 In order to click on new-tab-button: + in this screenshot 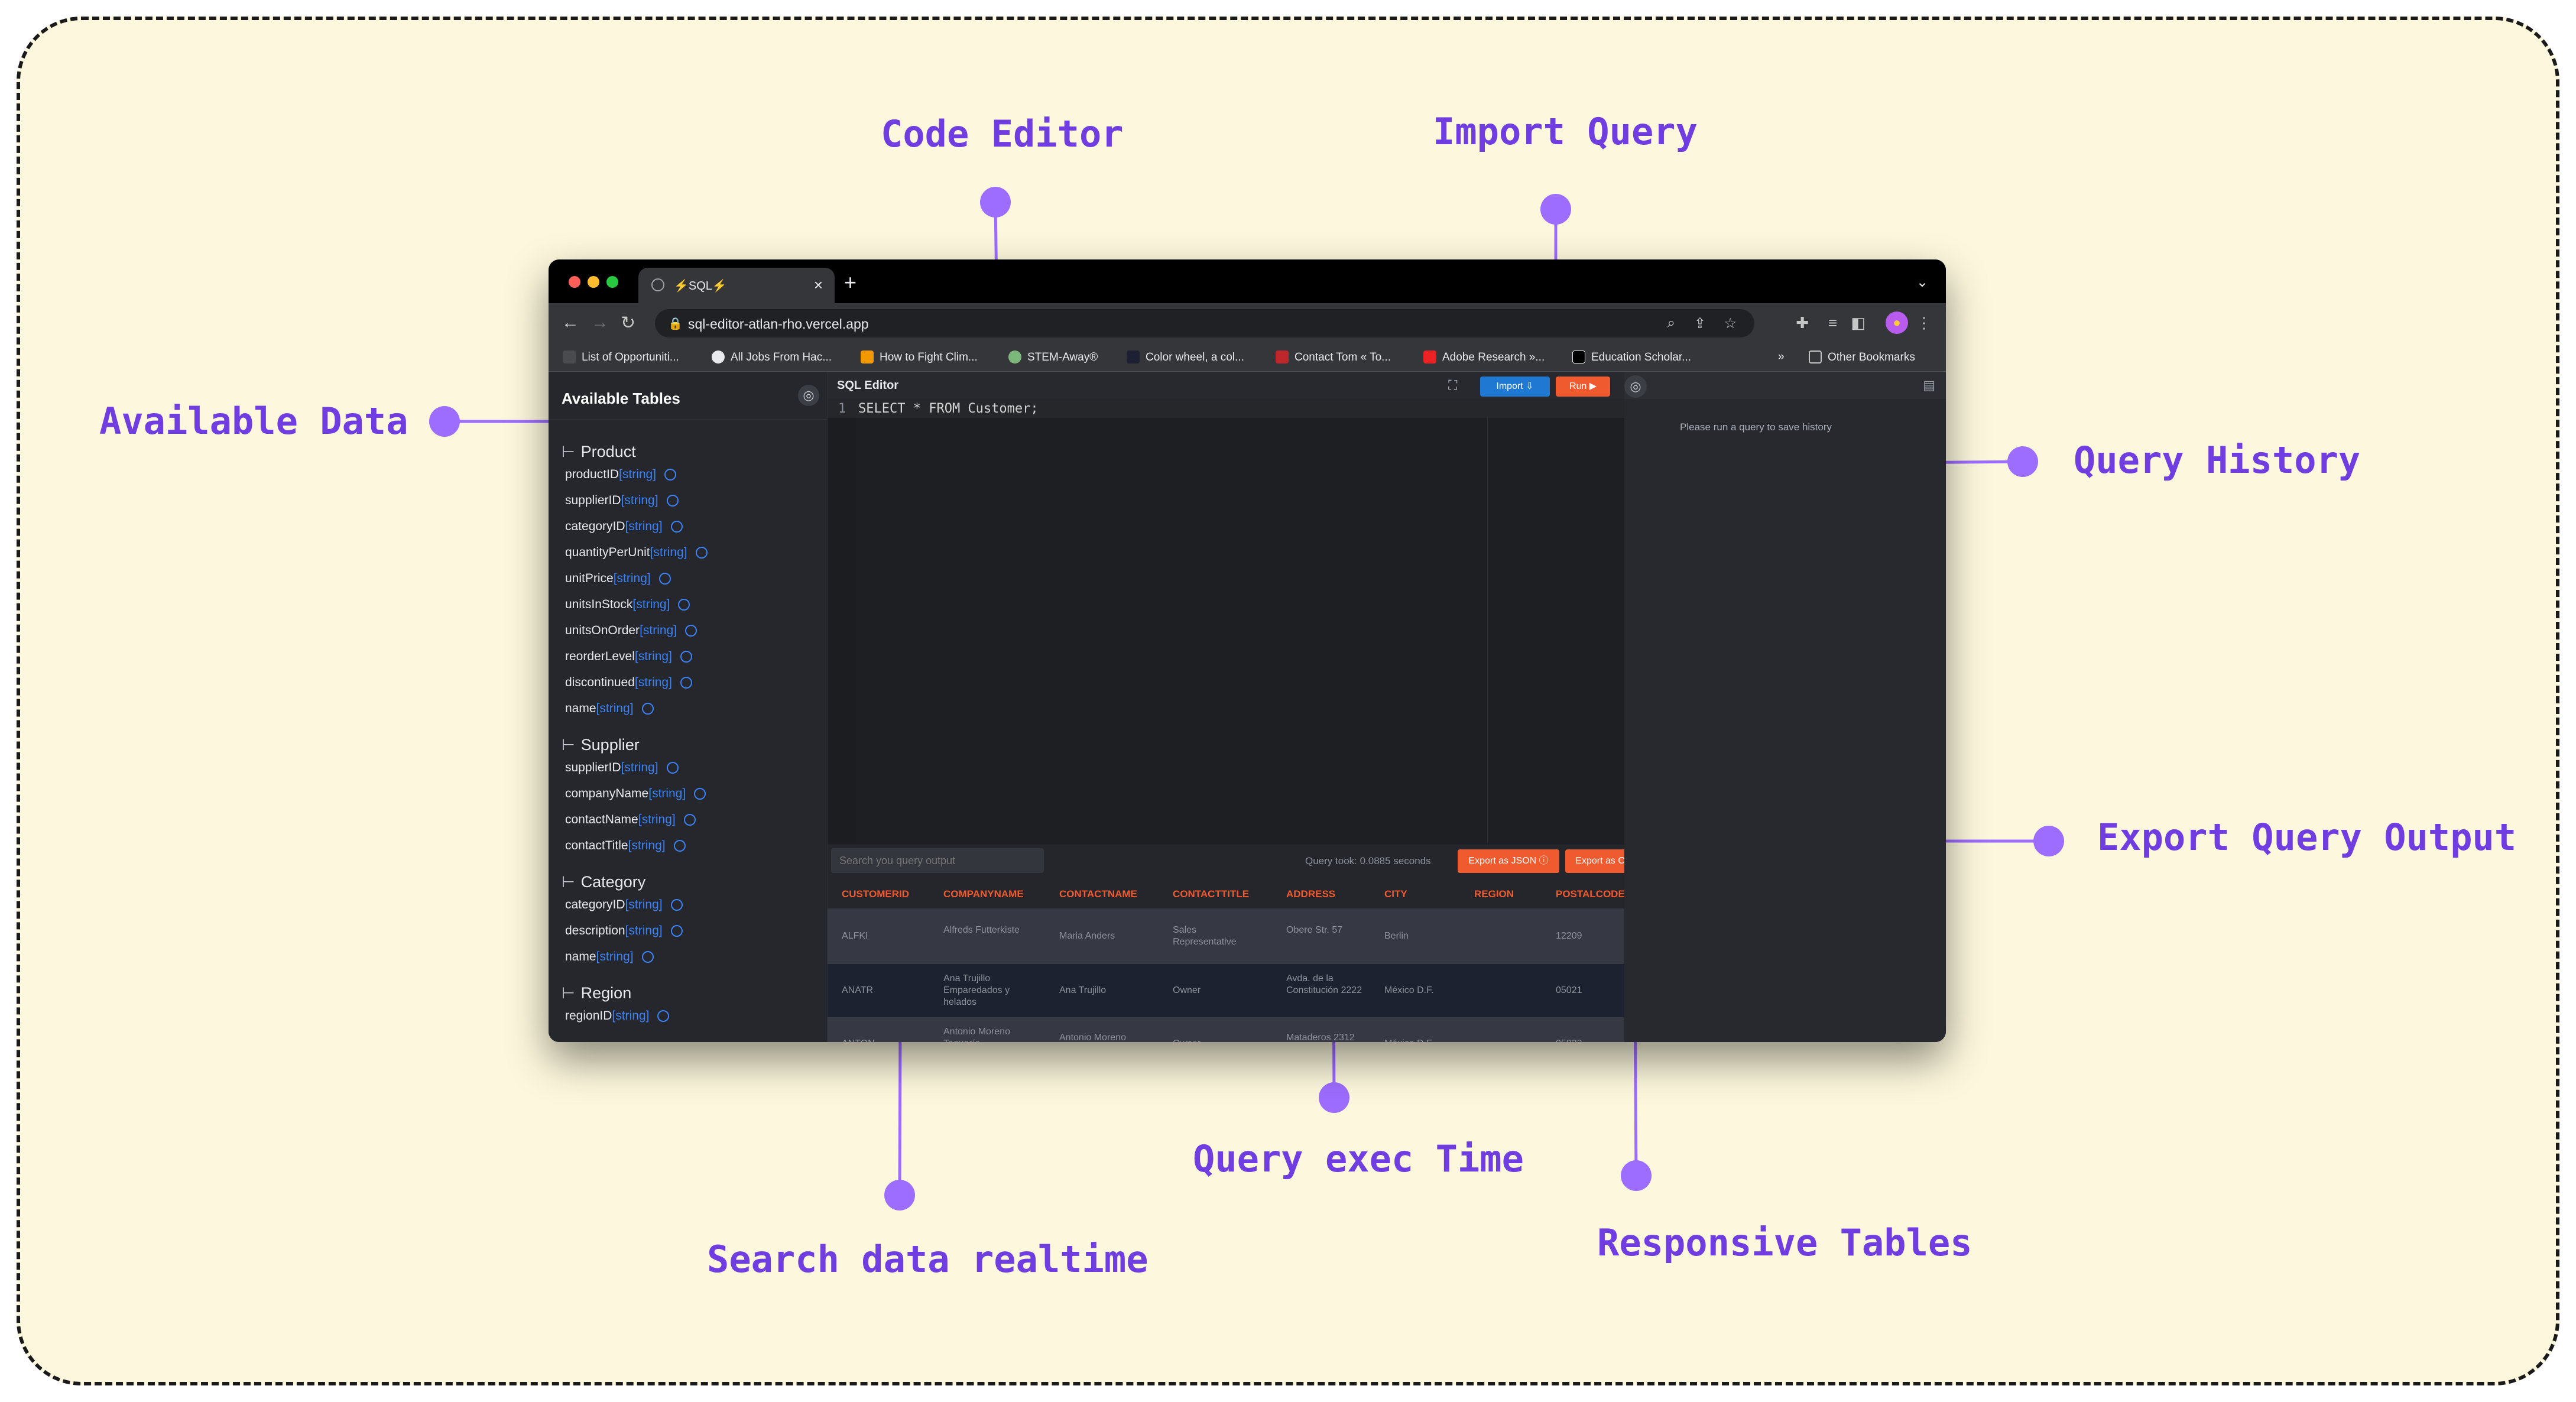, I will do `click(850, 282)`.